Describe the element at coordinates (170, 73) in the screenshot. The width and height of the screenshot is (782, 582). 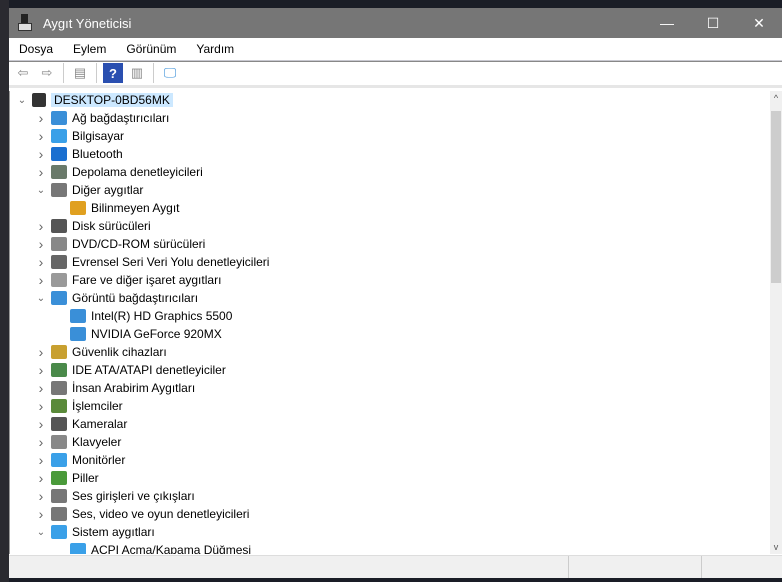
I see `scan-hardware-icon: 🖵` at that location.